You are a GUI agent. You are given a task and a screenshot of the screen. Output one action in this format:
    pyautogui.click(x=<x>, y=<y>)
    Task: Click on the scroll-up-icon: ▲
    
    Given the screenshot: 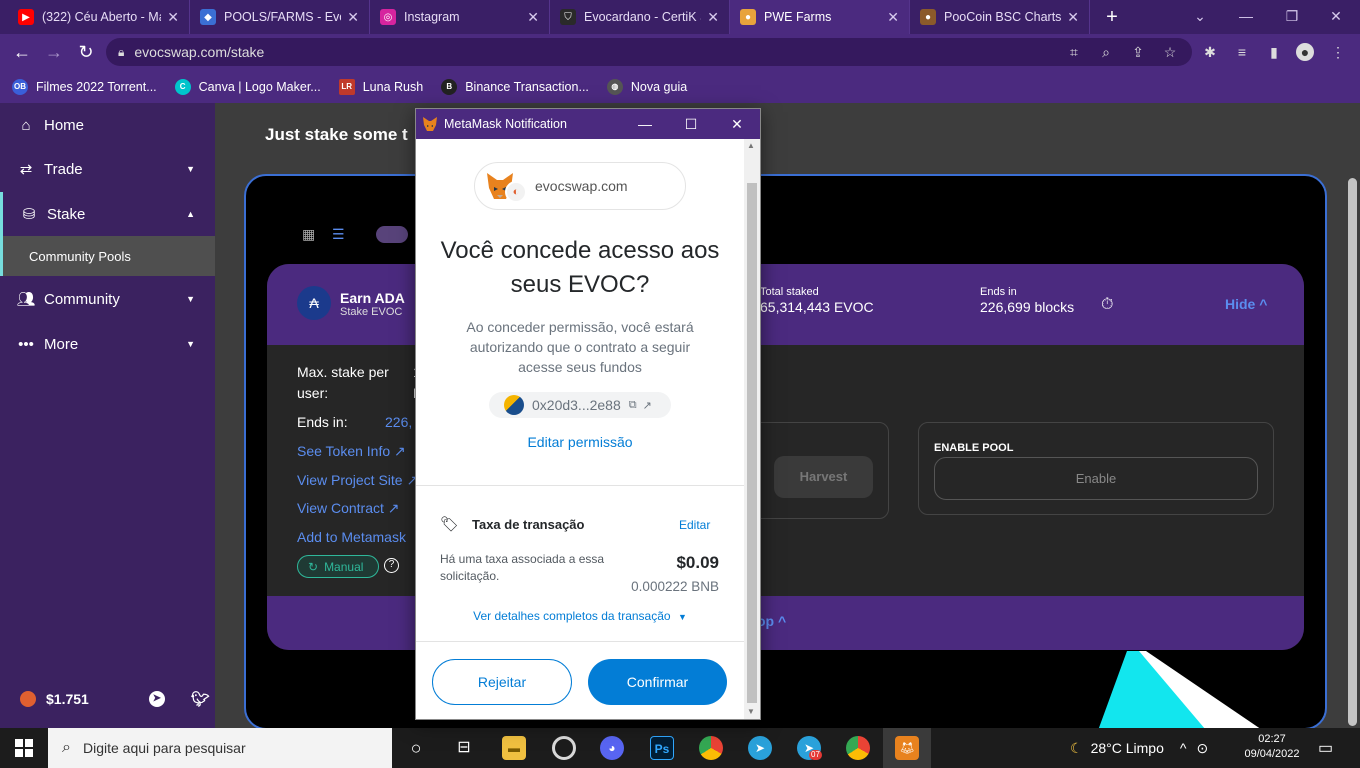 What is the action you would take?
    pyautogui.click(x=751, y=145)
    